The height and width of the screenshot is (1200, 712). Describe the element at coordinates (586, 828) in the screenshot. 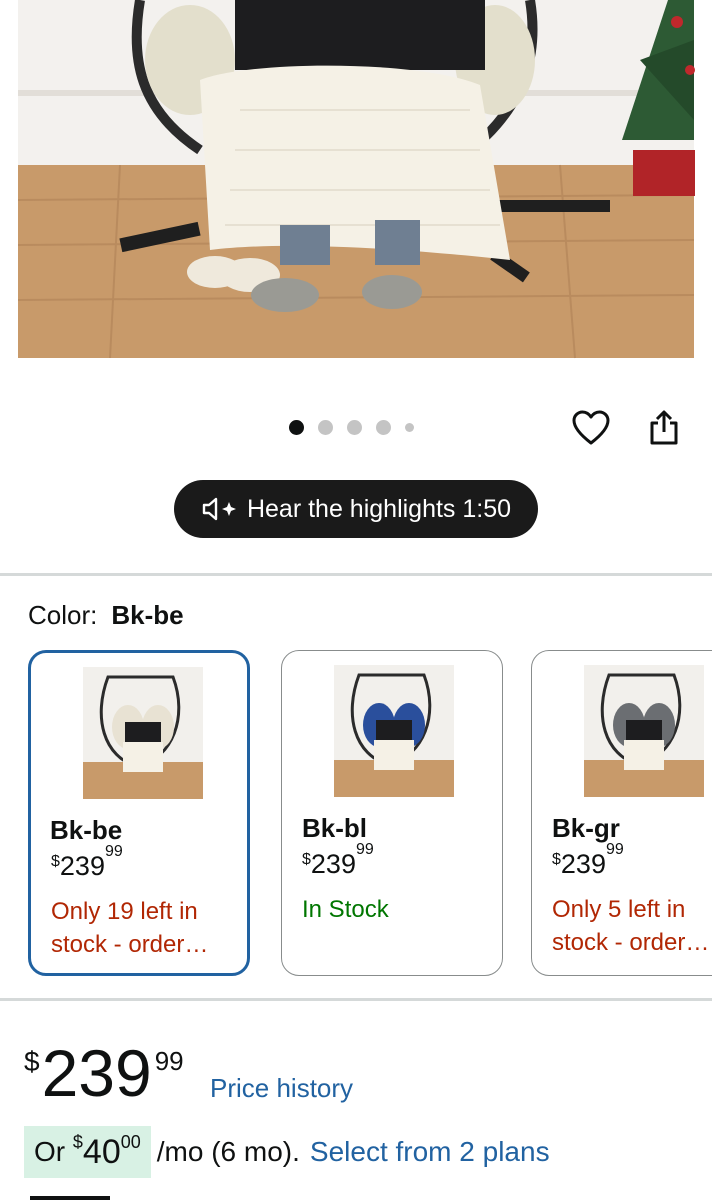

I see `swatch-name: Bk-gr` at that location.